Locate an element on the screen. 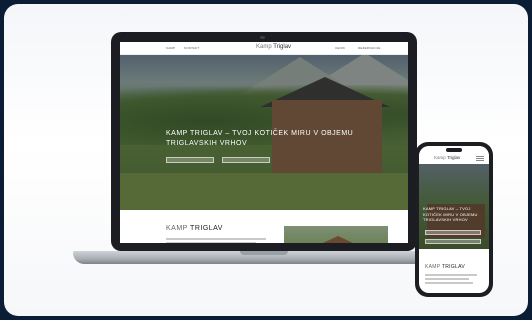  nav-link-kontakt: KONTAKT is located at coordinates (191, 48).